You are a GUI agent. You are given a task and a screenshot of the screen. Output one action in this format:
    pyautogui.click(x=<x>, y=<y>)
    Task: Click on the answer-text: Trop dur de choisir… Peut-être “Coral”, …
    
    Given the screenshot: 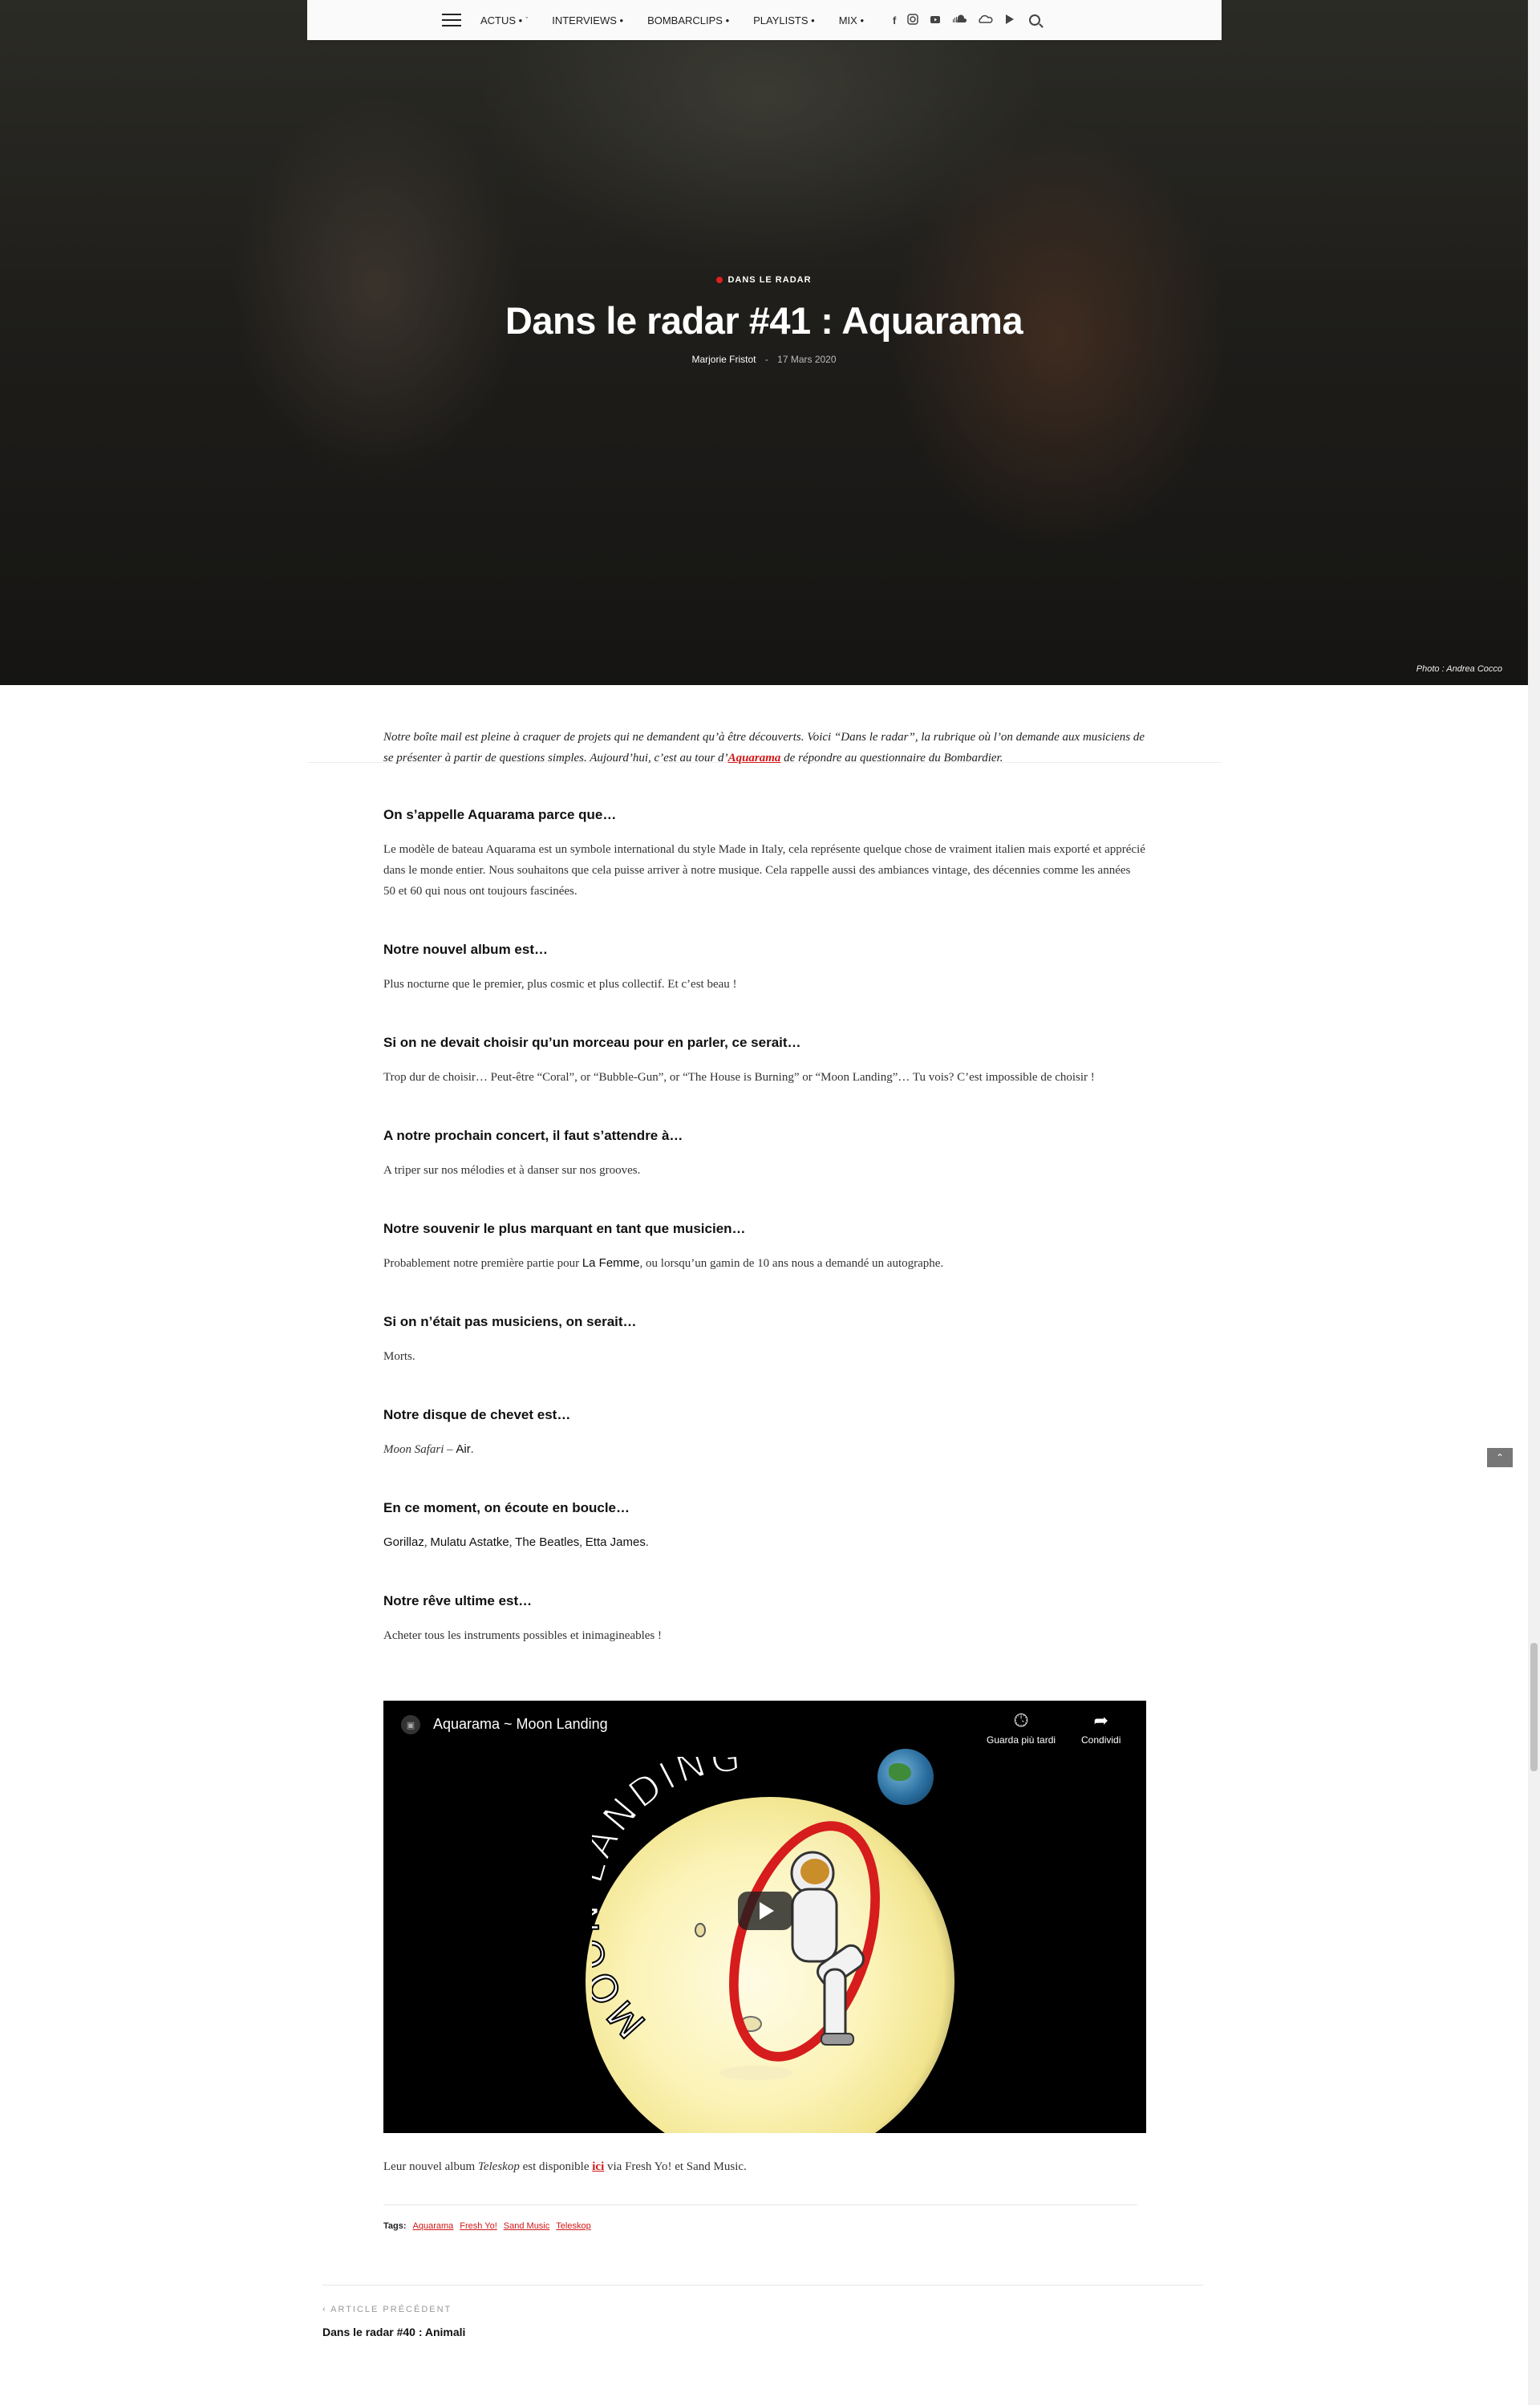 What is the action you would take?
    pyautogui.click(x=739, y=1077)
    